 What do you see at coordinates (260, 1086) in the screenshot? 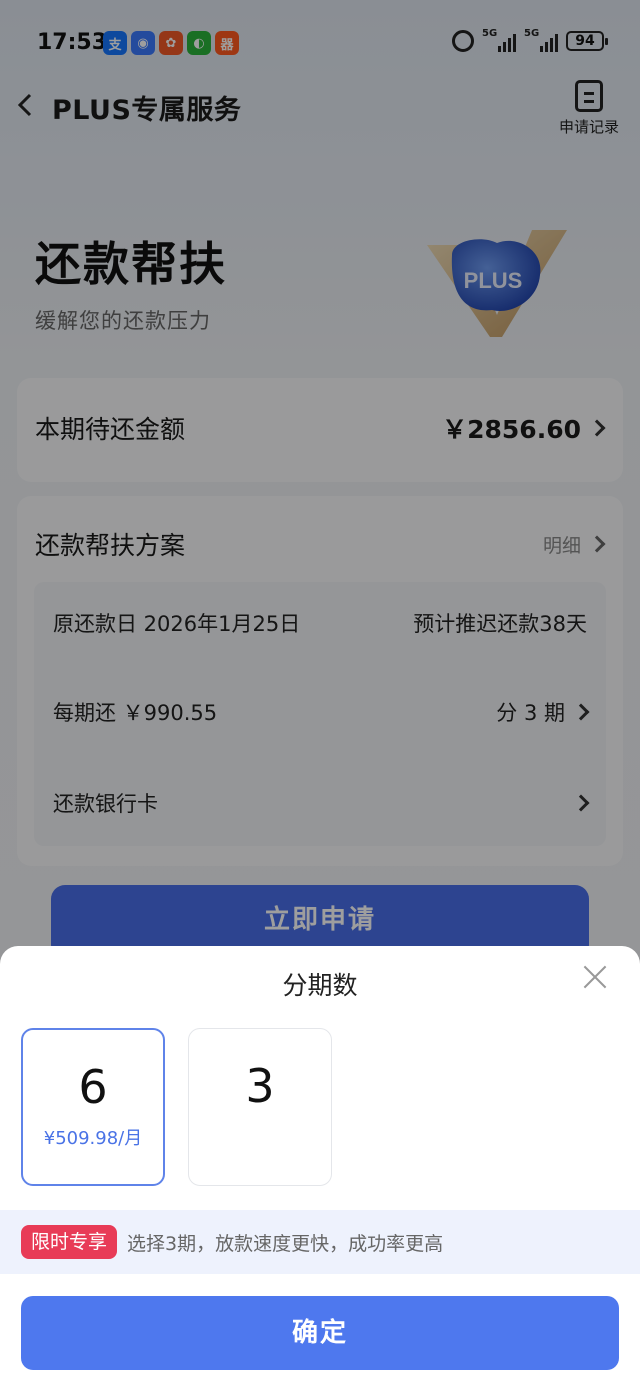
I see `option-number: 3` at bounding box center [260, 1086].